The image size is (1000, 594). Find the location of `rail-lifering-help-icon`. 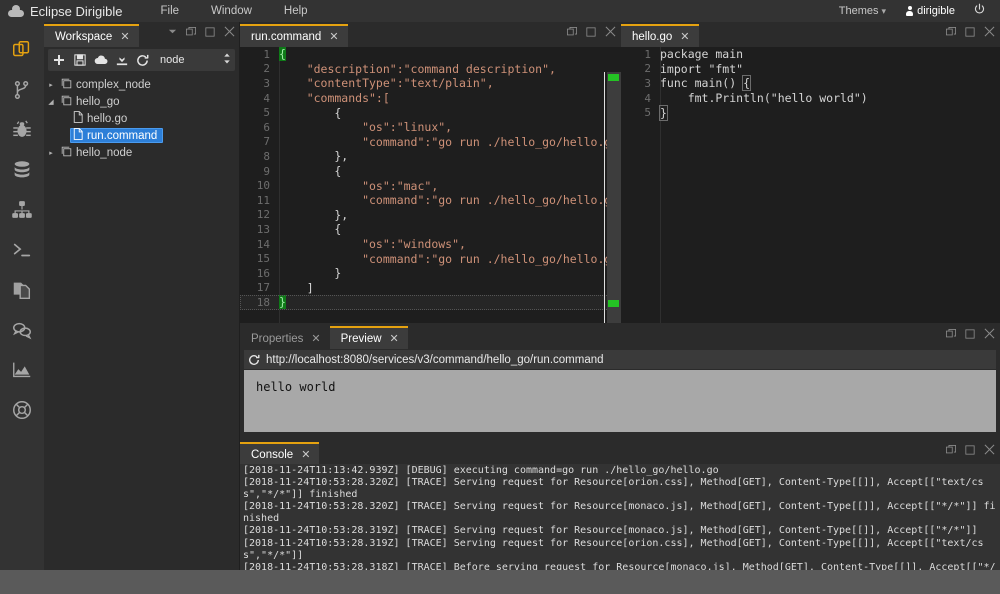

rail-lifering-help-icon is located at coordinates (22, 410).